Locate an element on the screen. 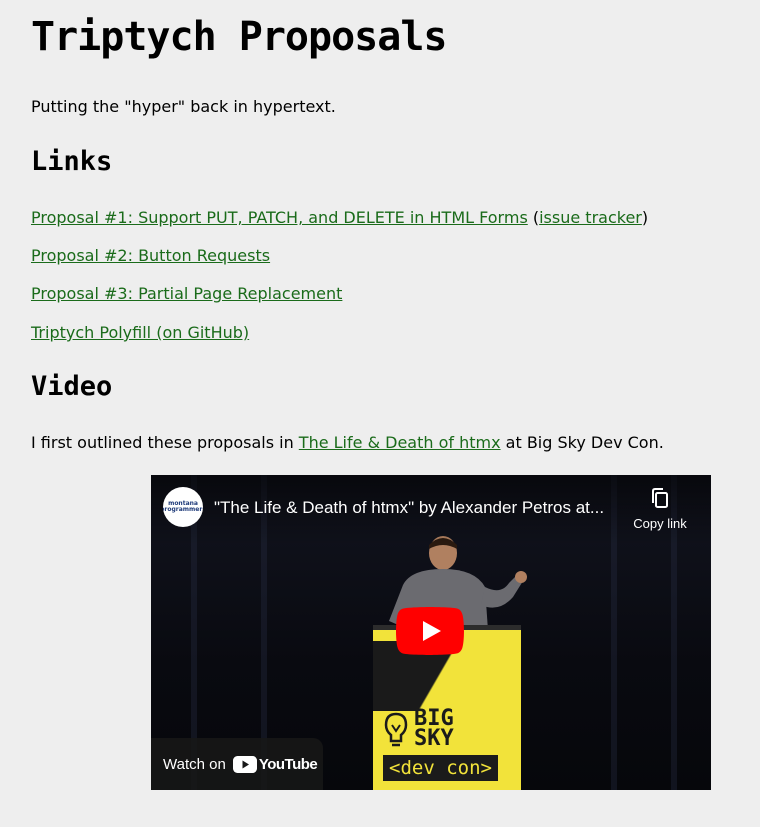  page-title: Triptych Proposals is located at coordinates (239, 37).